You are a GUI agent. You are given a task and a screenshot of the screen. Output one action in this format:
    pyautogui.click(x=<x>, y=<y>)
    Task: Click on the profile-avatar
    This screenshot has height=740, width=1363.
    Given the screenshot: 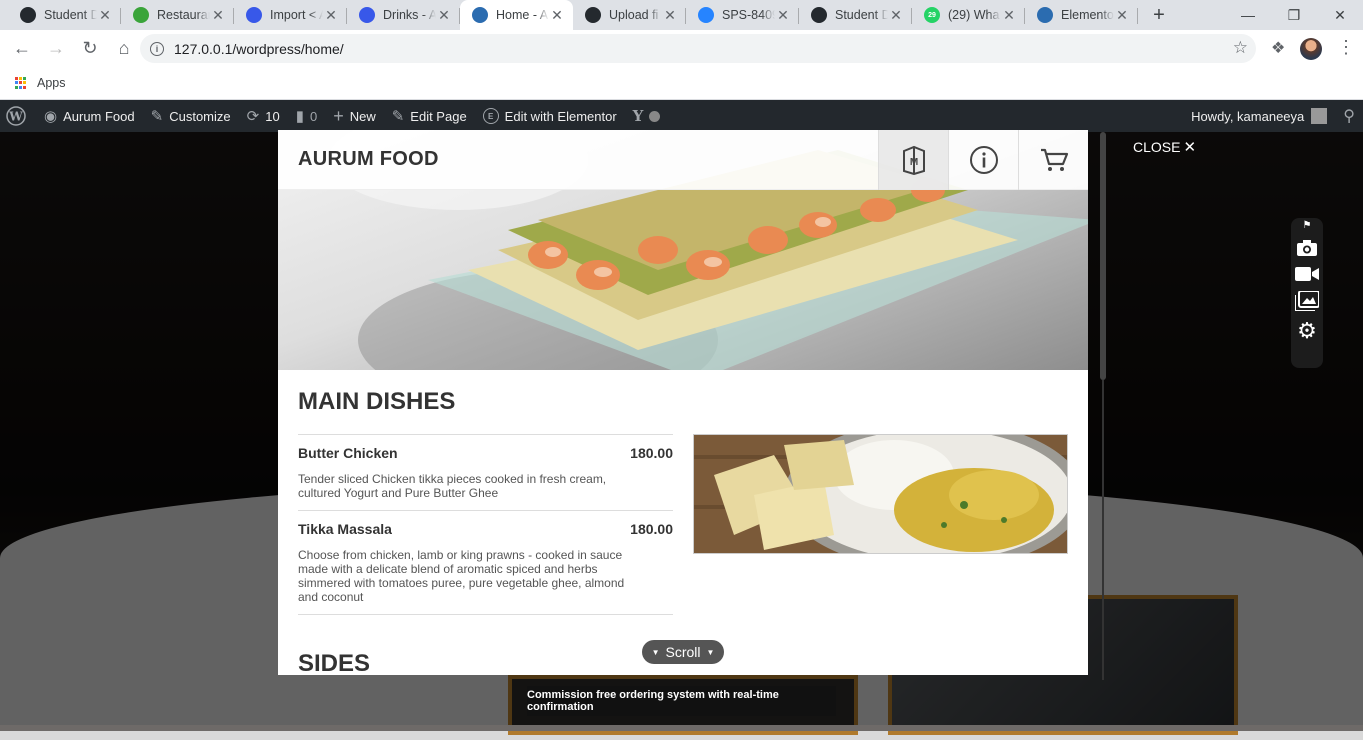 What is the action you would take?
    pyautogui.click(x=1311, y=49)
    